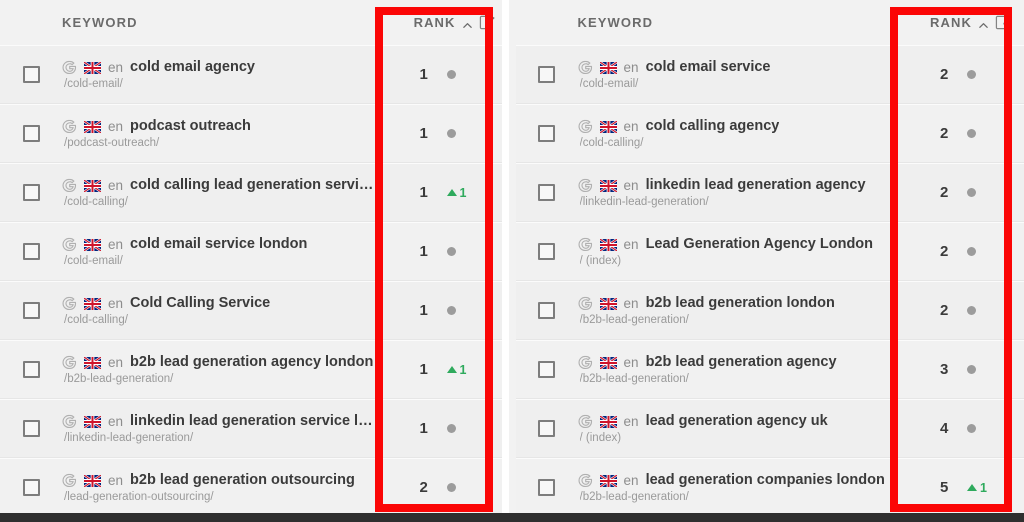  Describe the element at coordinates (253, 421) in the screenshot. I see `keyword-text: linkedin lead generation service london` at that location.